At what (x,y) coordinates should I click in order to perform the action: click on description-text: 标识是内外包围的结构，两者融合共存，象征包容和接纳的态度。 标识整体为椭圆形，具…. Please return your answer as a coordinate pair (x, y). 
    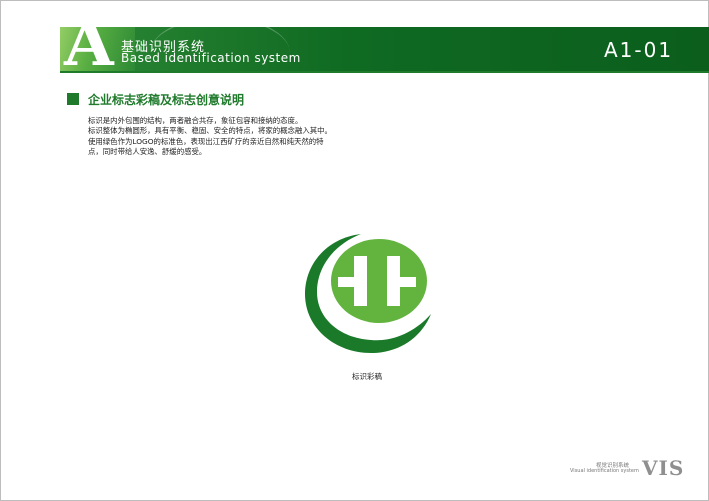
    Looking at the image, I should click on (238, 137).